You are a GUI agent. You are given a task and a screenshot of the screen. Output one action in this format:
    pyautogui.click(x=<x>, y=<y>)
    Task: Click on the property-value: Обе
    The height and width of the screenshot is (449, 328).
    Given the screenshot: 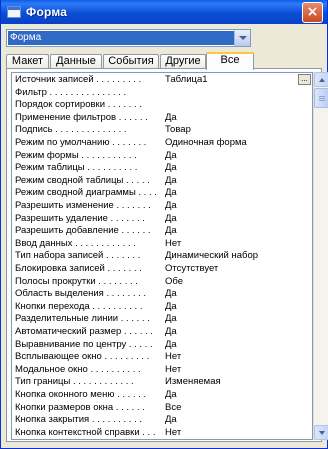 What is the action you would take?
    pyautogui.click(x=174, y=281)
    